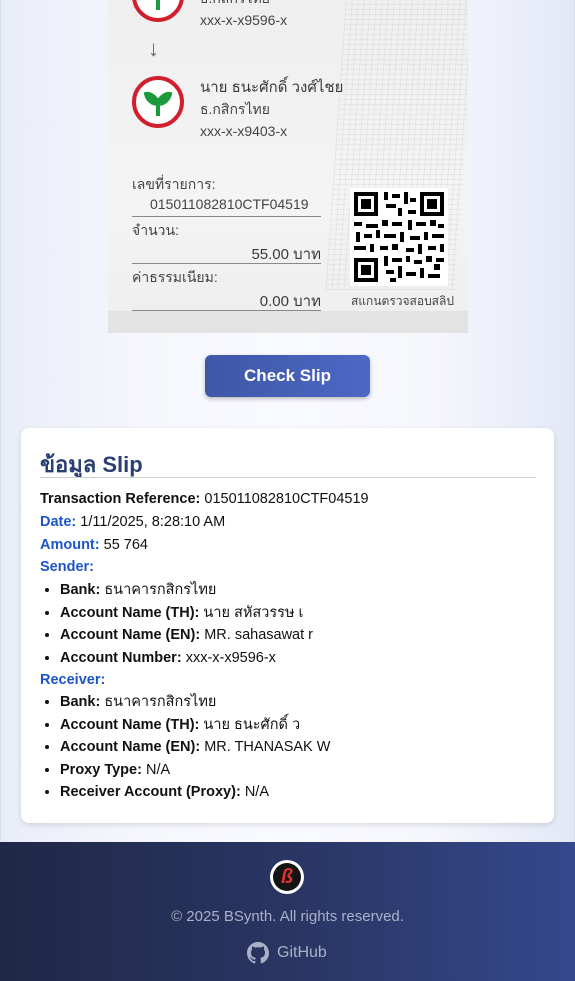 The width and height of the screenshot is (575, 981). Describe the element at coordinates (155, 230) in the screenshot. I see `amount-label: จำนวน:` at that location.